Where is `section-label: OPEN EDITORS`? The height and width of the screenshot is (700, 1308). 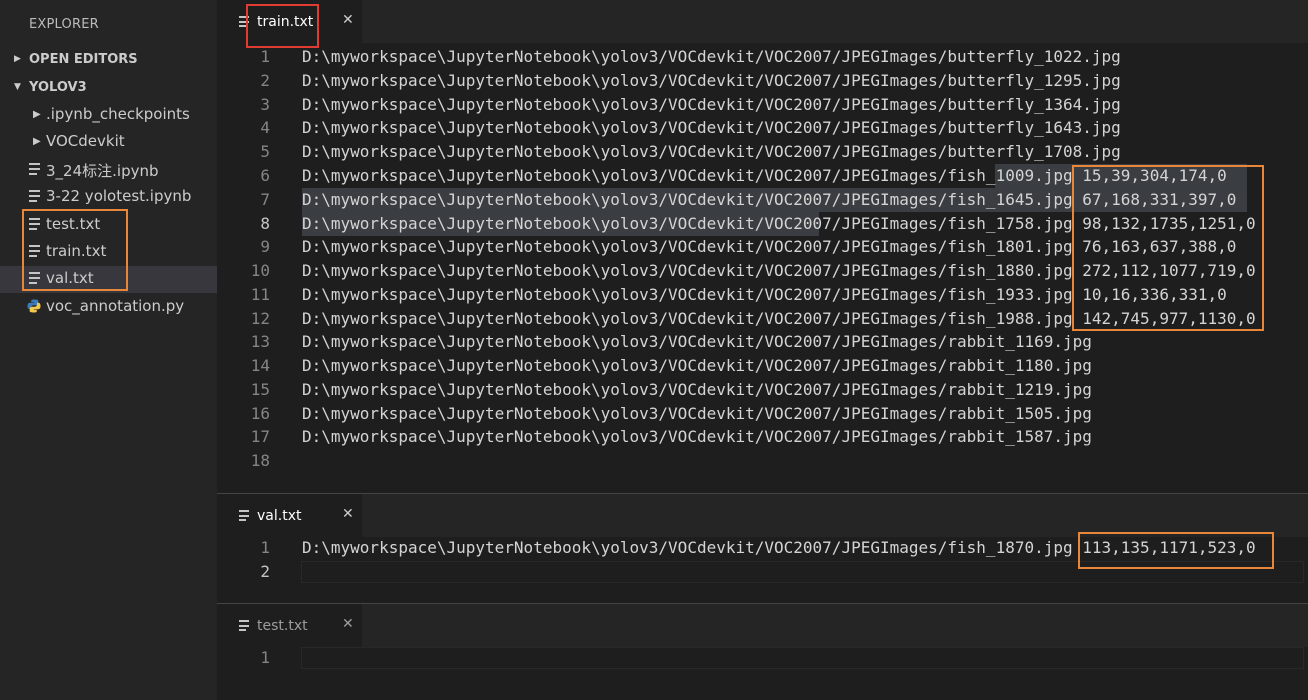
section-label: OPEN EDITORS is located at coordinates (83, 59).